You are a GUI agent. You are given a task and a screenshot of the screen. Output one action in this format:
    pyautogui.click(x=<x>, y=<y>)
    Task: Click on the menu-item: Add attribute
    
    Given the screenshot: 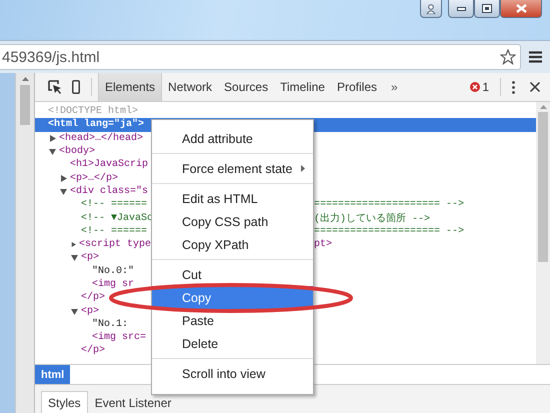 What is the action you would take?
    pyautogui.click(x=232, y=138)
    